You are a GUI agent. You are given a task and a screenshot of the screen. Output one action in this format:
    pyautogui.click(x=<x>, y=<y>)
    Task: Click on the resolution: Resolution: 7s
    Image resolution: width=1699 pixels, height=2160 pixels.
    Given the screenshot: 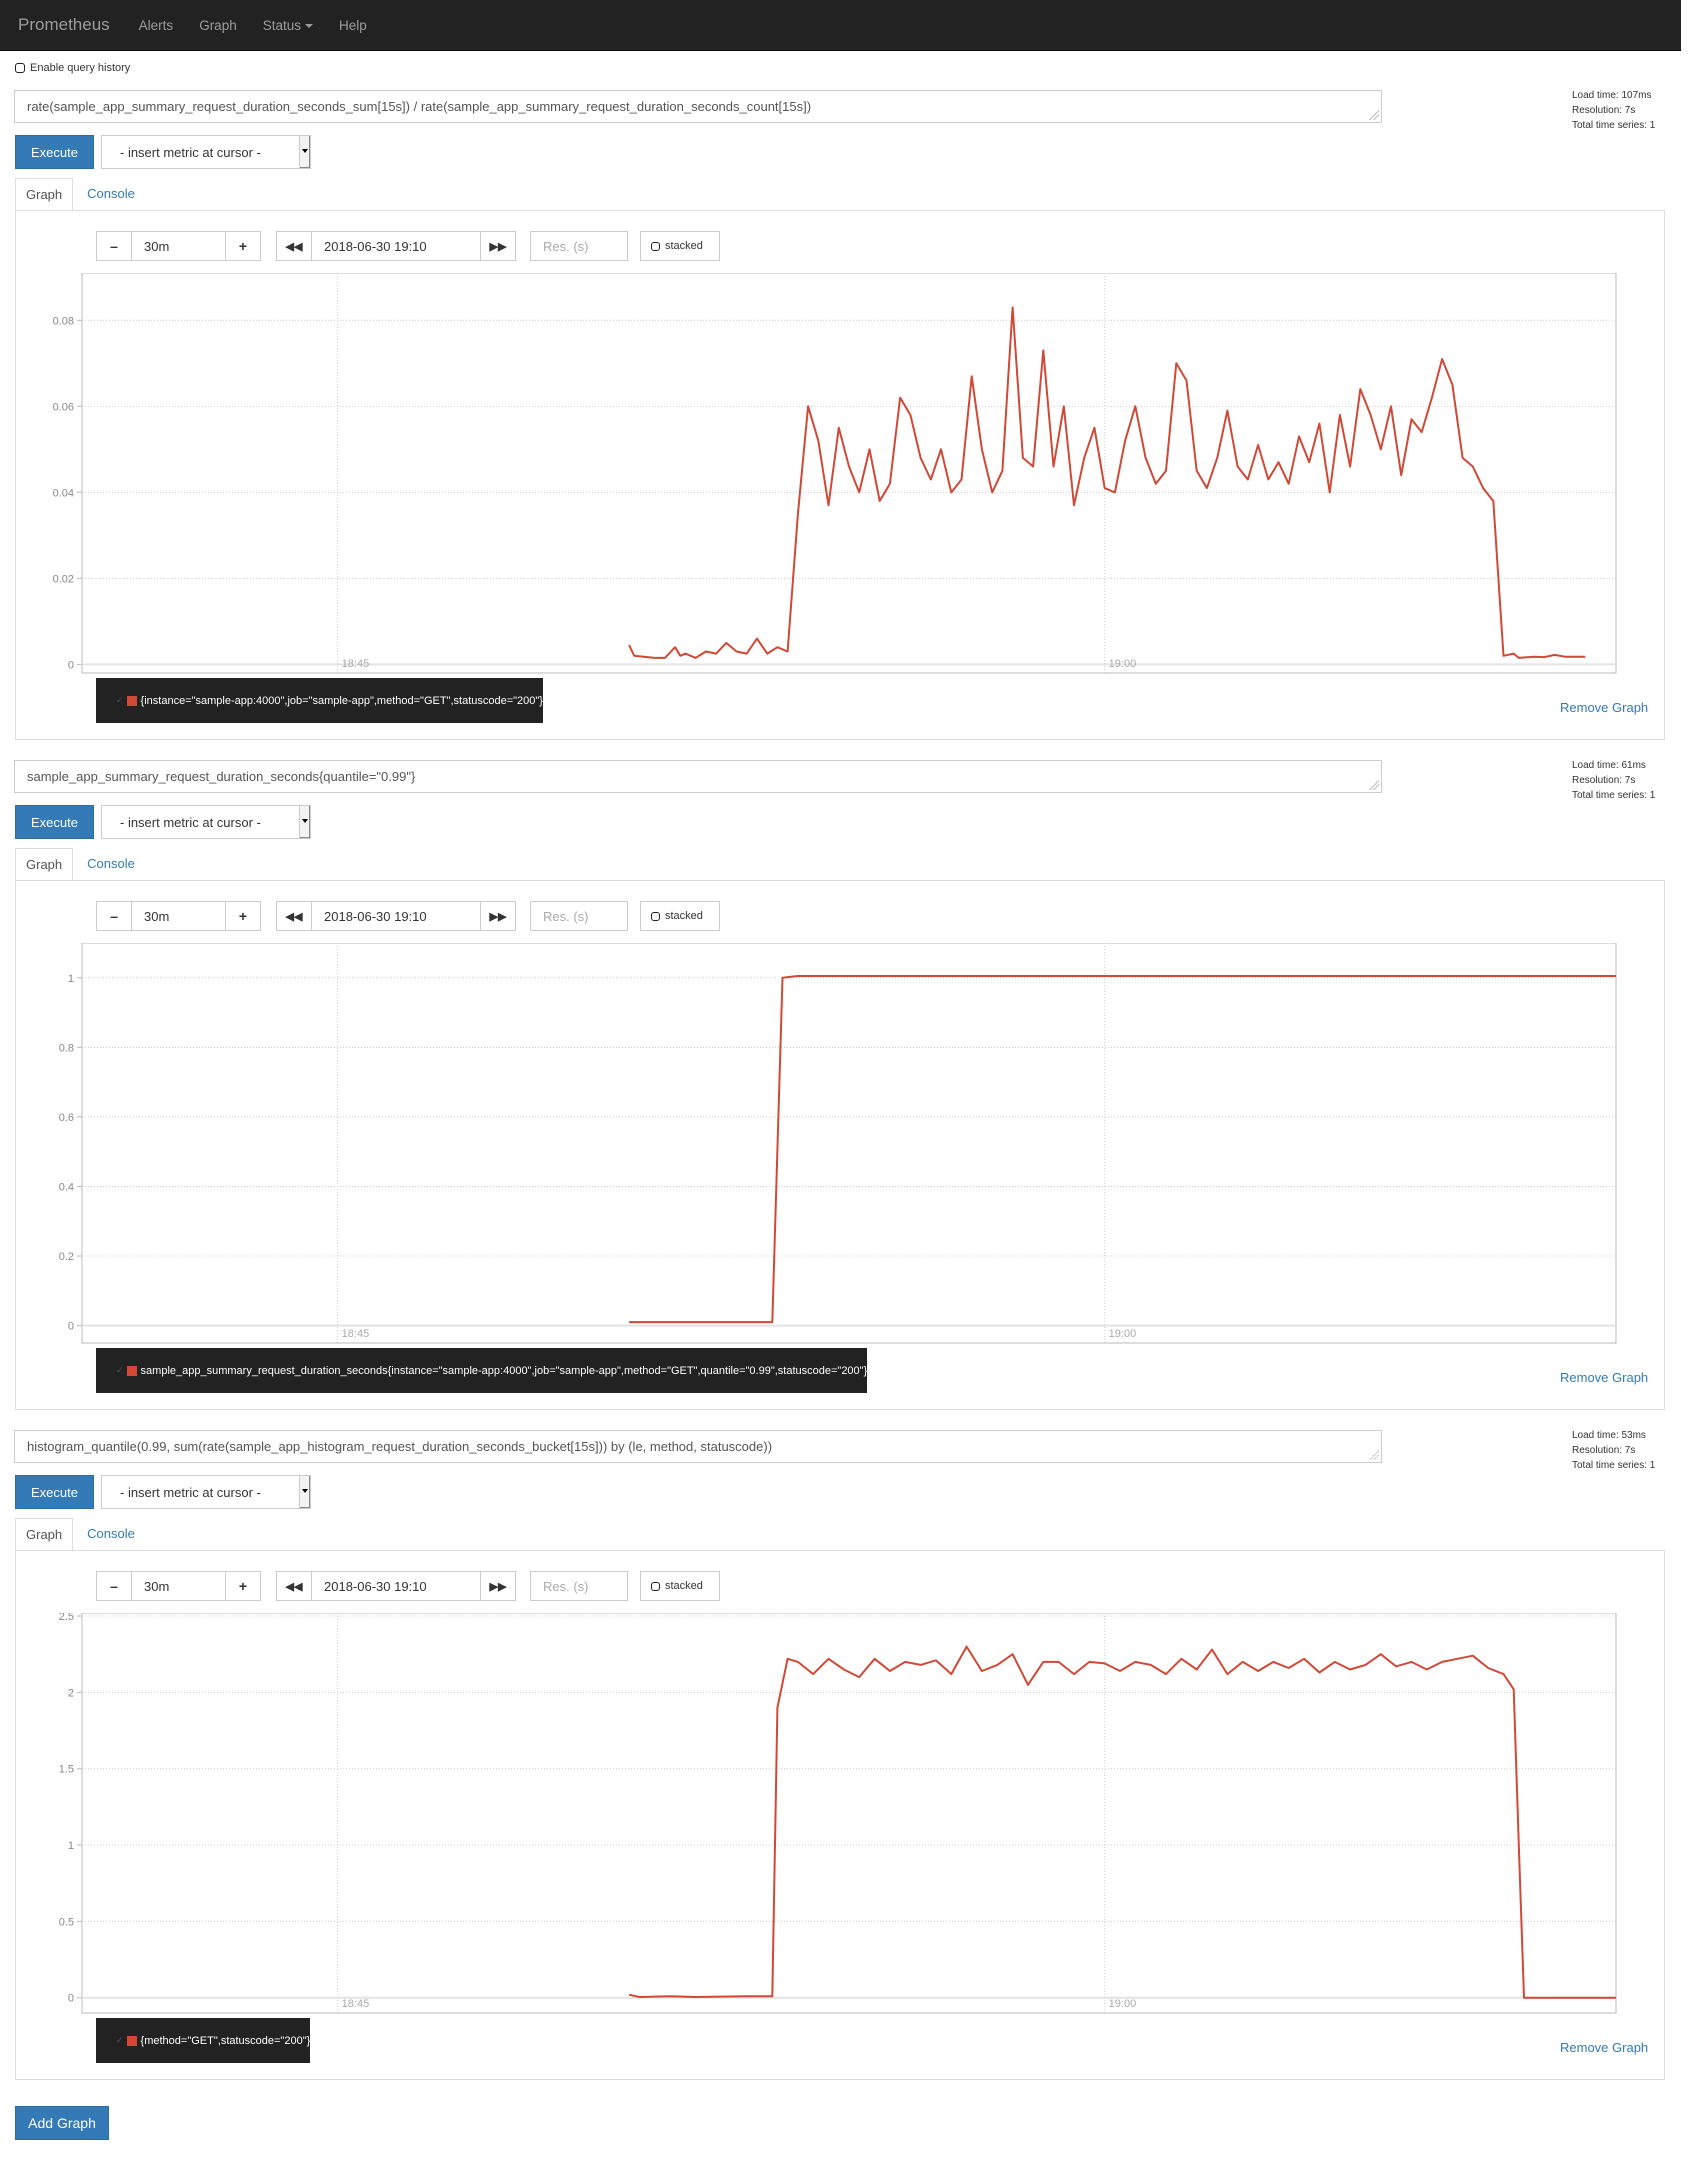 What is the action you would take?
    pyautogui.click(x=1604, y=1450)
    